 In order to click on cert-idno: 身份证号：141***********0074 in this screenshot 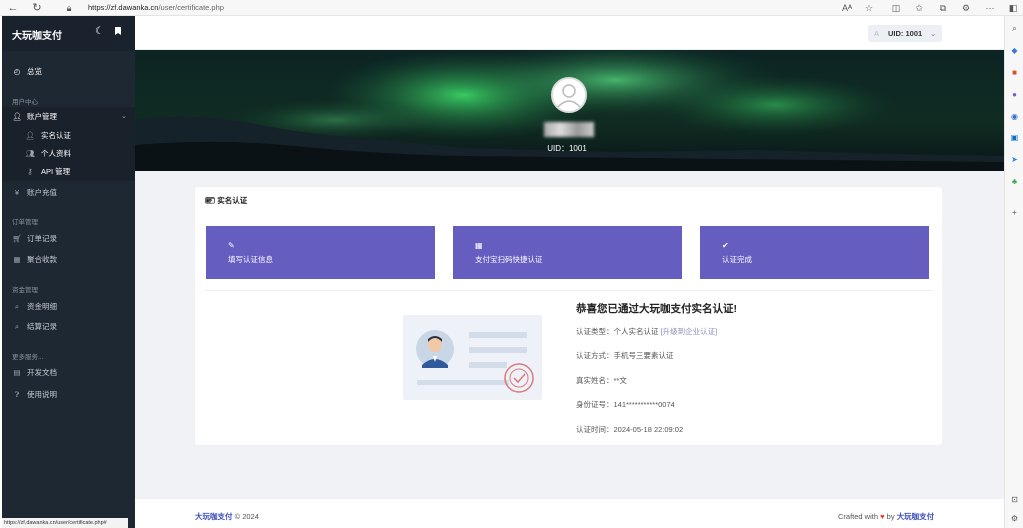, I will do `click(625, 404)`.